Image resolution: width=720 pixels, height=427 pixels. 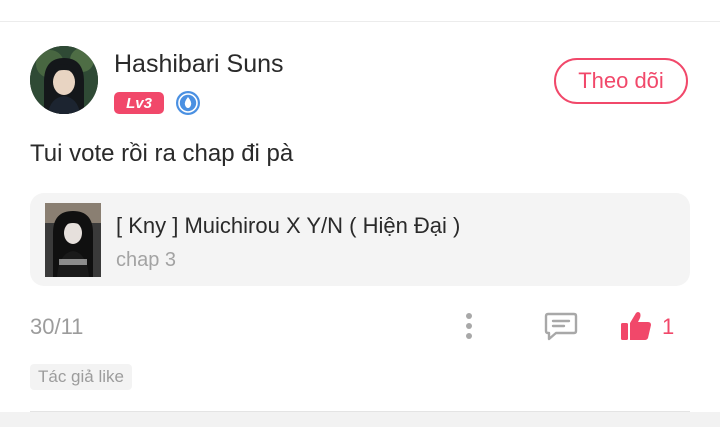 I want to click on avatar, so click(x=64, y=80).